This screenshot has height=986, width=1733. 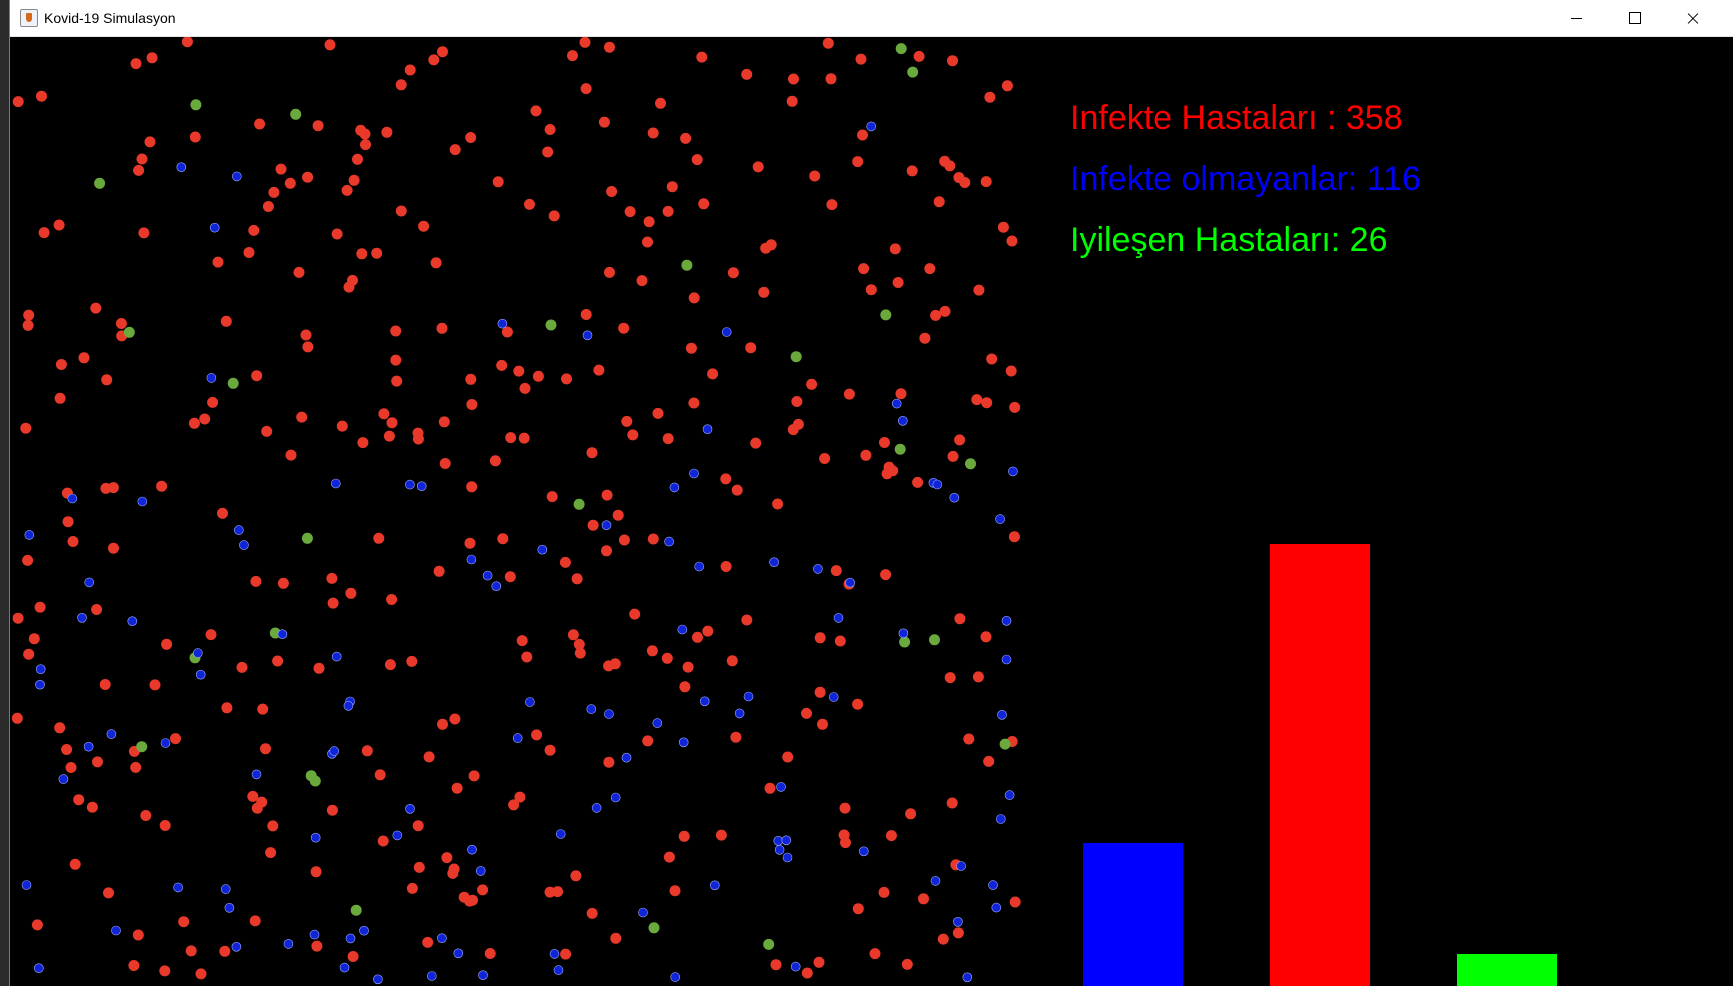 I want to click on maximize-button, so click(x=1635, y=18).